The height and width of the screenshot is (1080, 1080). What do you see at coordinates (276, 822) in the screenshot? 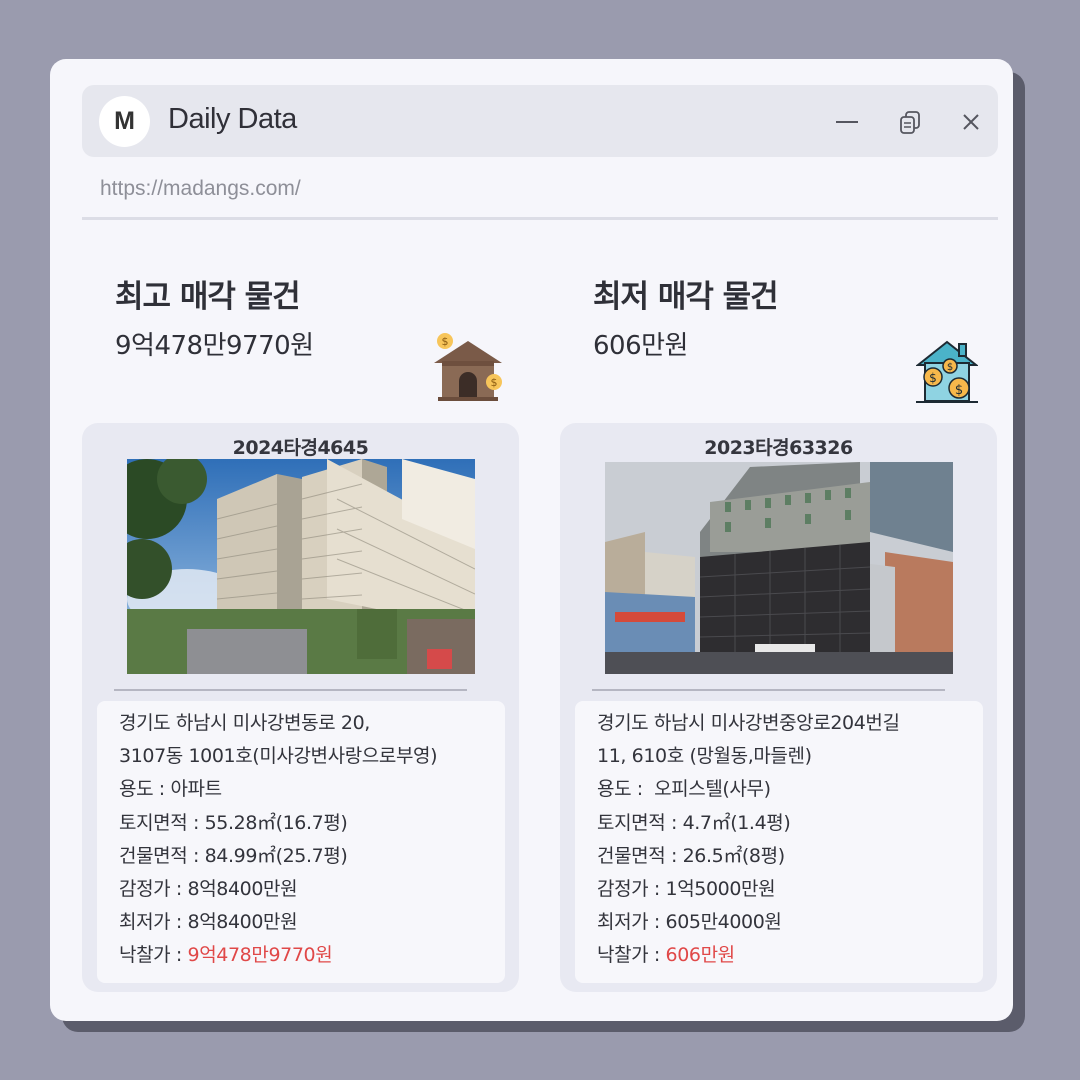
I see `land-area-value: 55.28㎡(16.7평)` at bounding box center [276, 822].